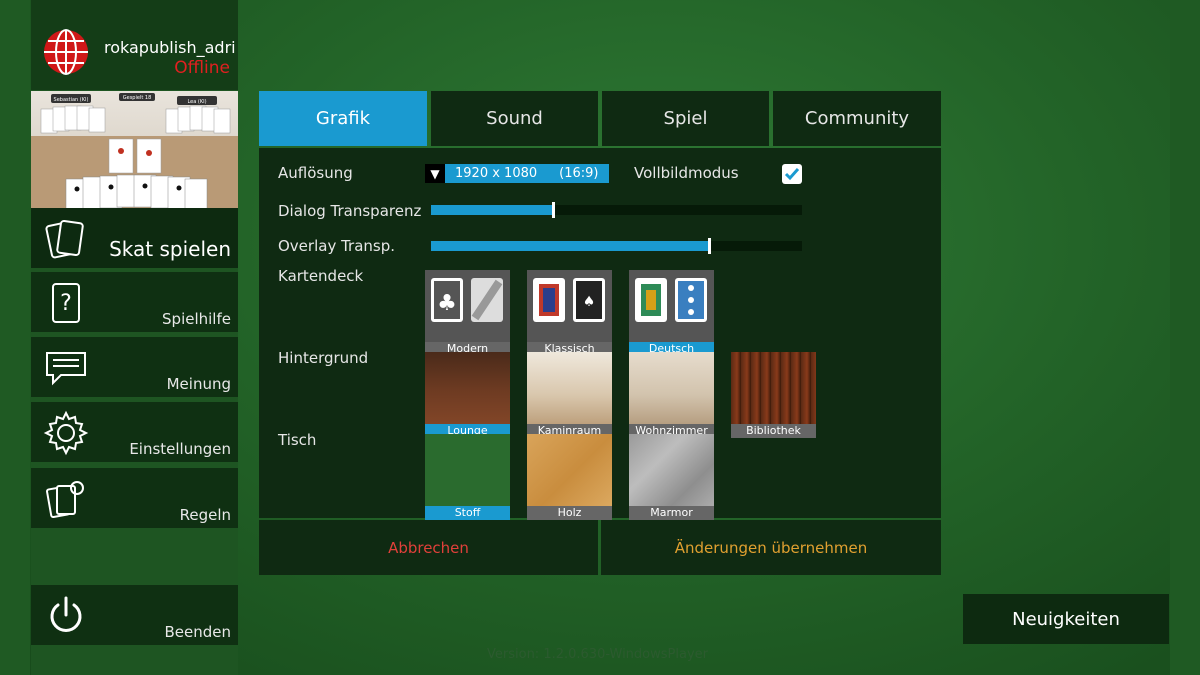  What do you see at coordinates (180, 449) in the screenshot?
I see `nav-label-einstellungen: Einstellungen` at bounding box center [180, 449].